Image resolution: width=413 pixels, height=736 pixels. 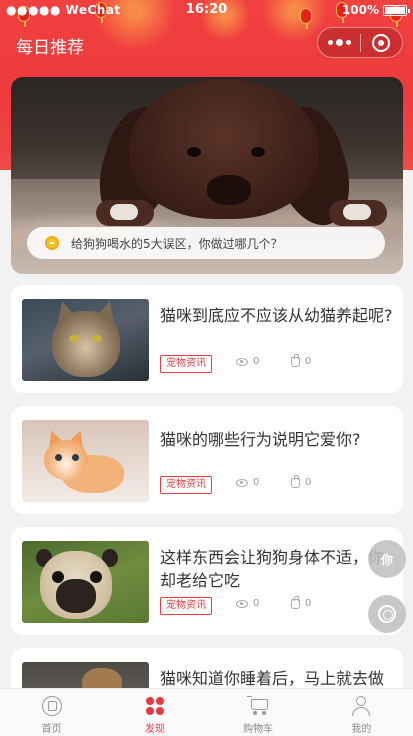 What do you see at coordinates (361, 706) in the screenshot?
I see `user-icon` at bounding box center [361, 706].